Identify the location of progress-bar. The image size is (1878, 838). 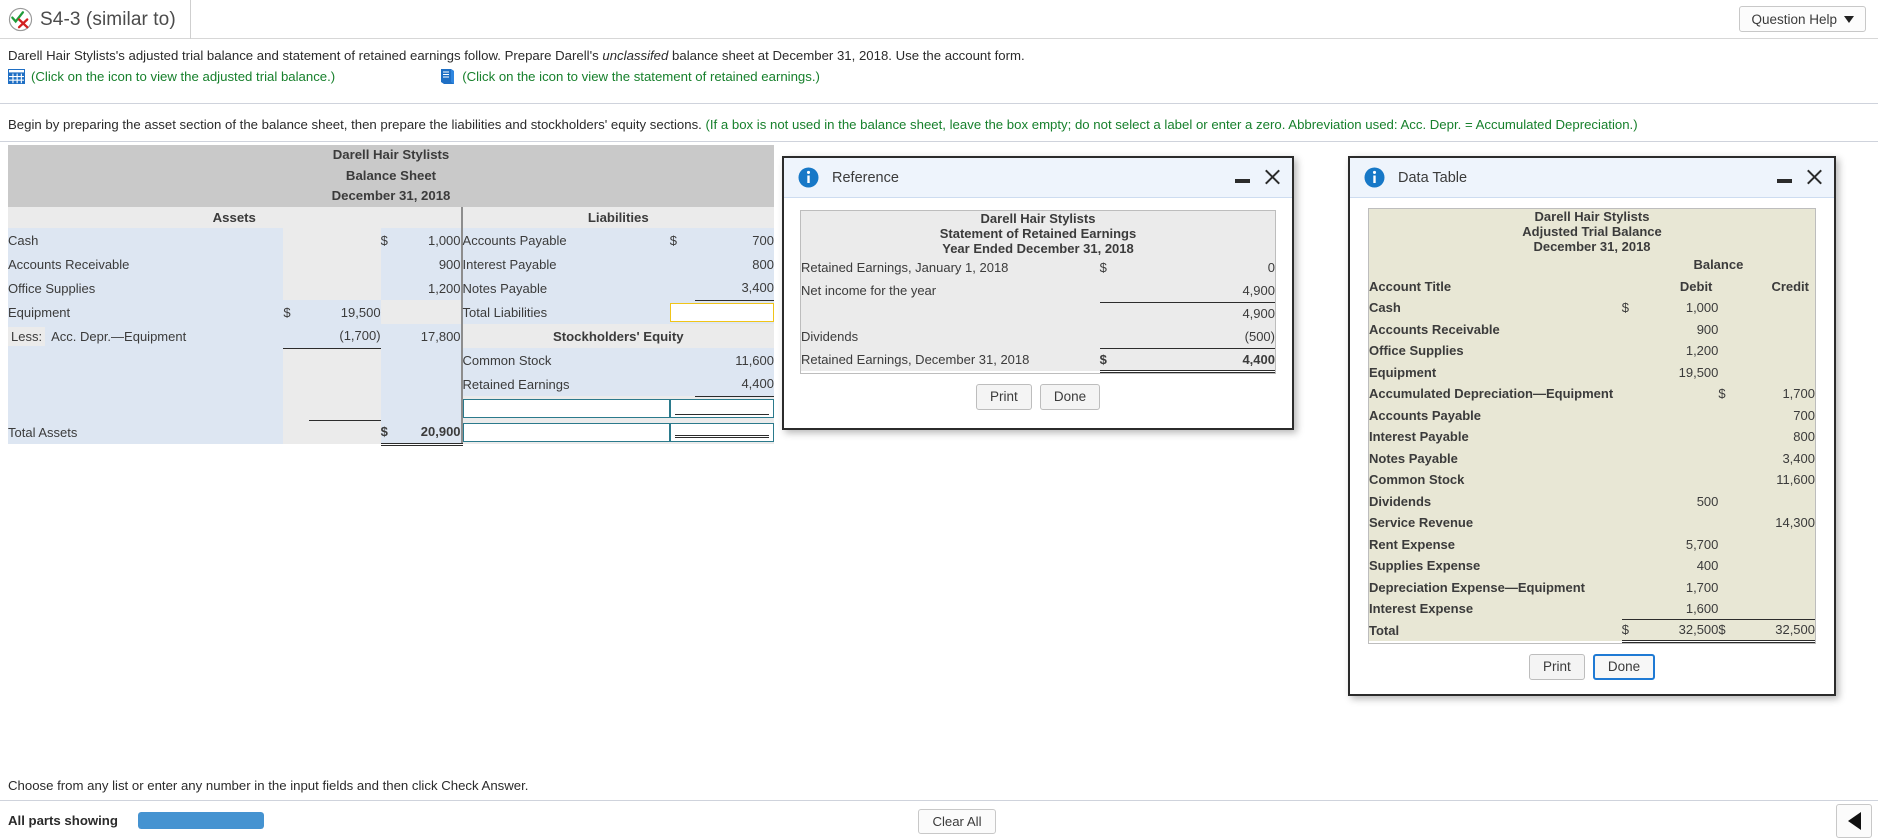
(201, 820).